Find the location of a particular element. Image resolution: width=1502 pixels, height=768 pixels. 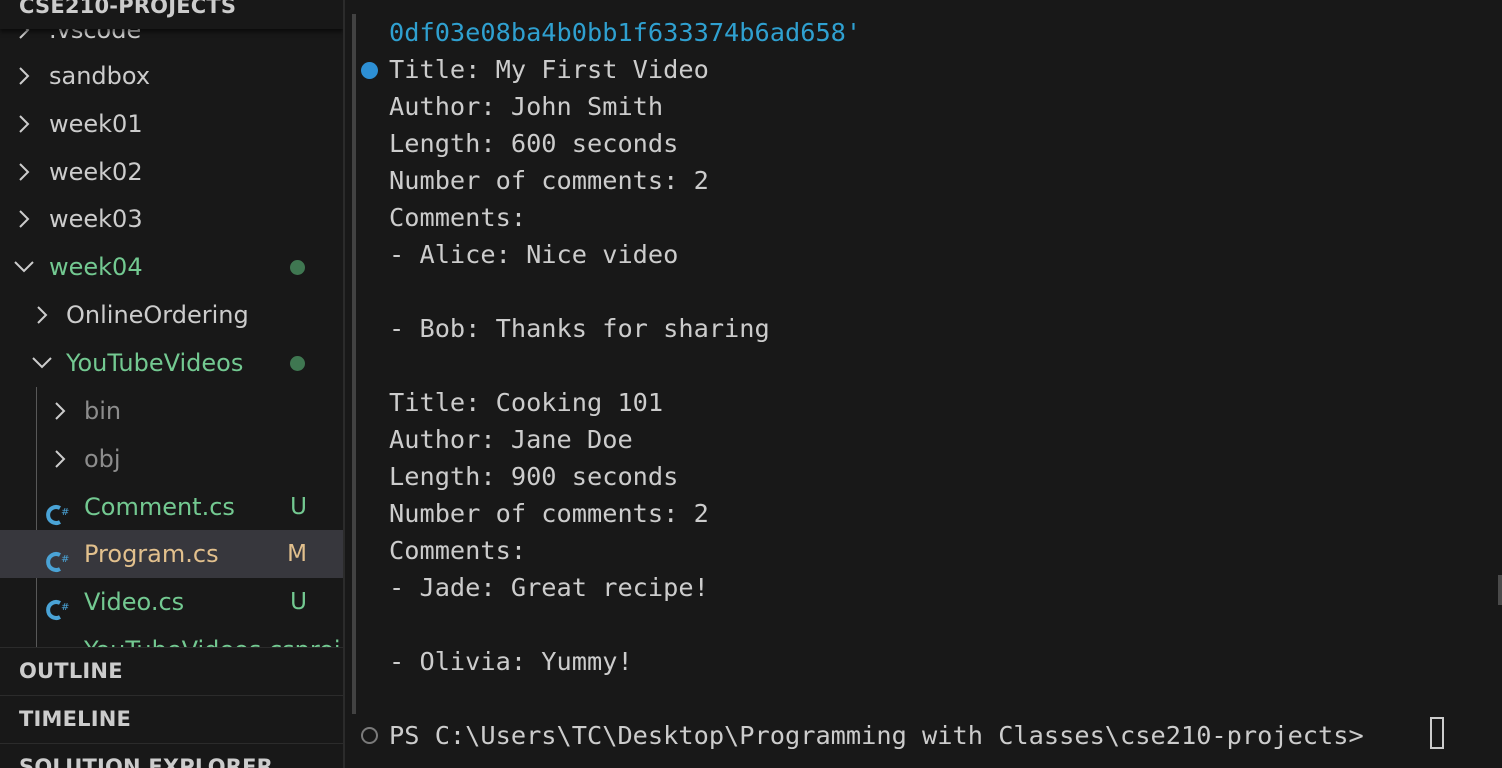

explorer-section-header: CSE210-PROJECTS is located at coordinates (171, 14).